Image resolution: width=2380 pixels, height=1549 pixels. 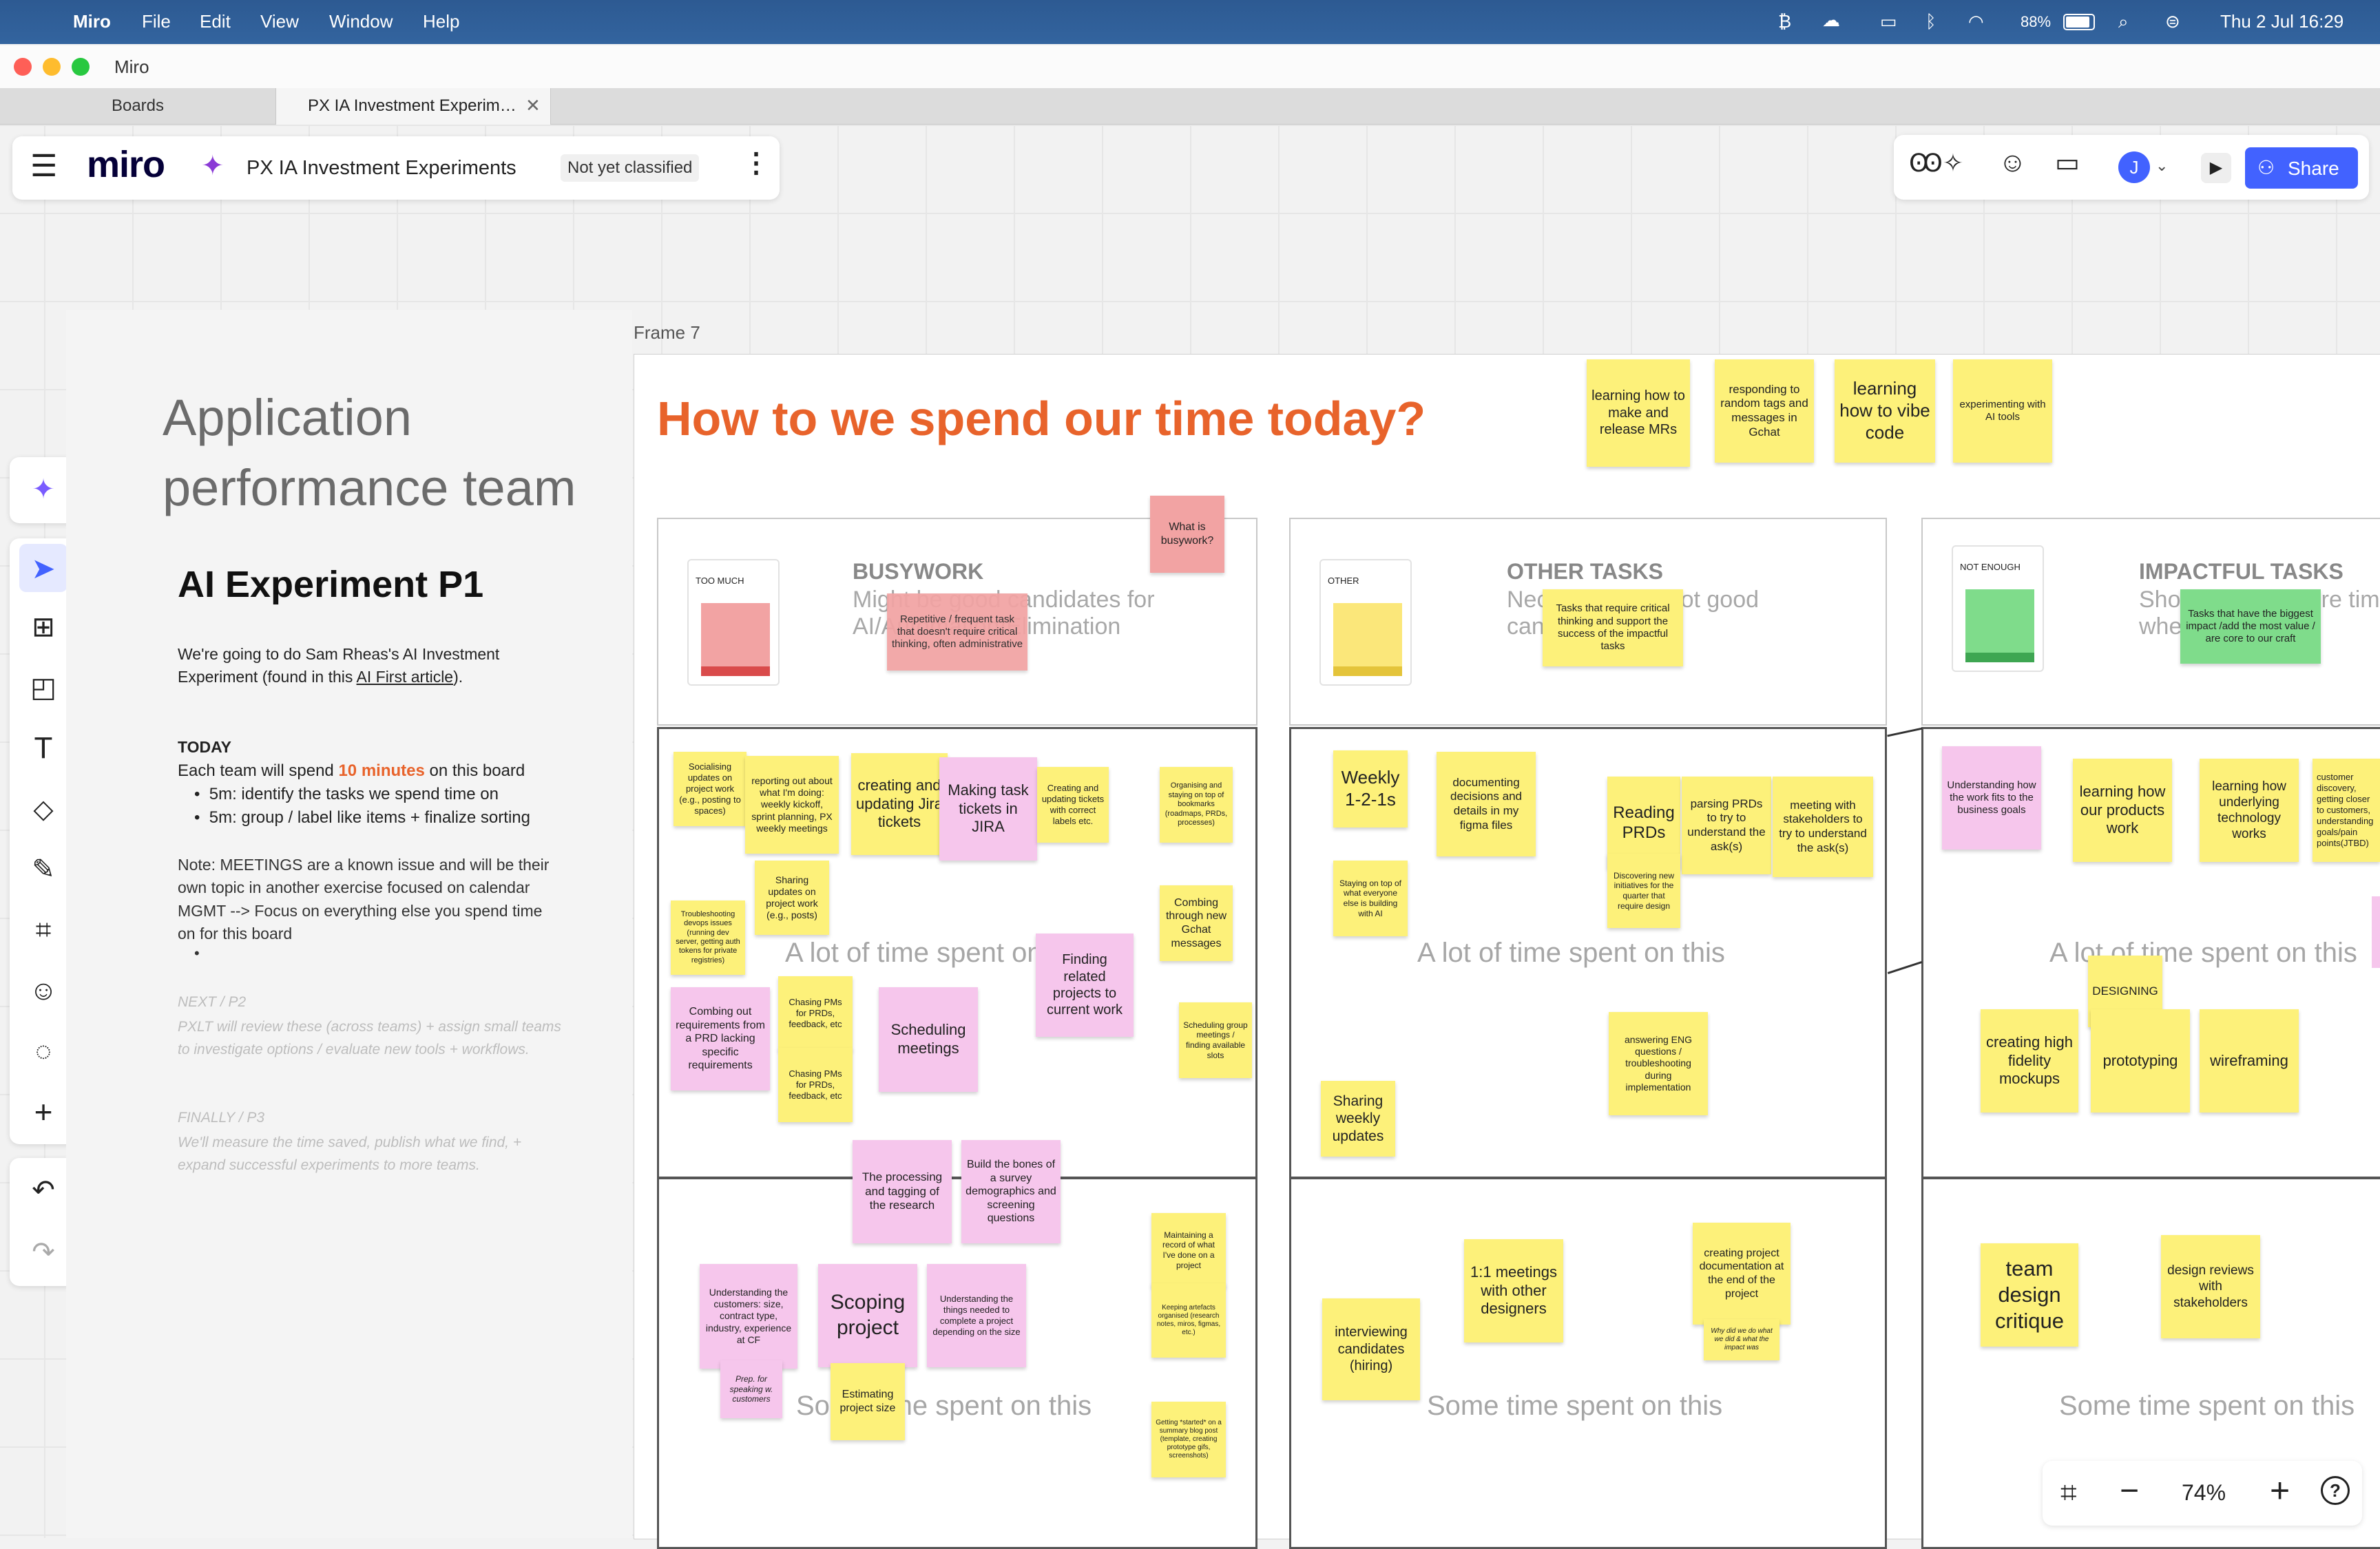 What do you see at coordinates (43, 1190) in the screenshot?
I see `undo-icon: ↶` at bounding box center [43, 1190].